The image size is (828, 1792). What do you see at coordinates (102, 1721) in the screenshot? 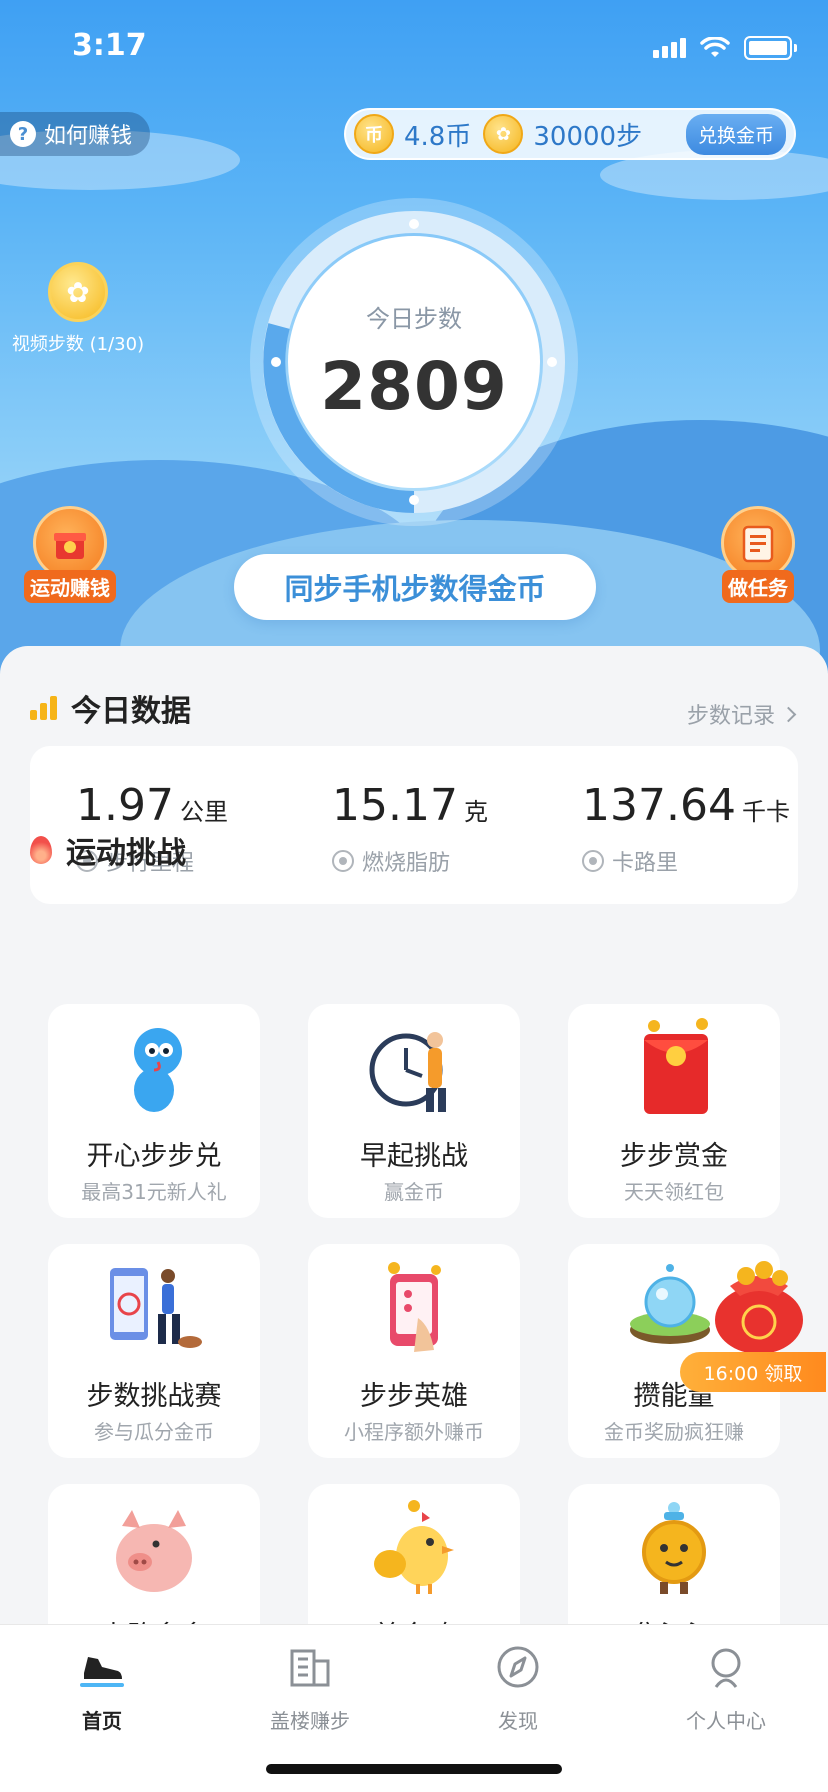
I see `tab-label: 首页` at bounding box center [102, 1721].